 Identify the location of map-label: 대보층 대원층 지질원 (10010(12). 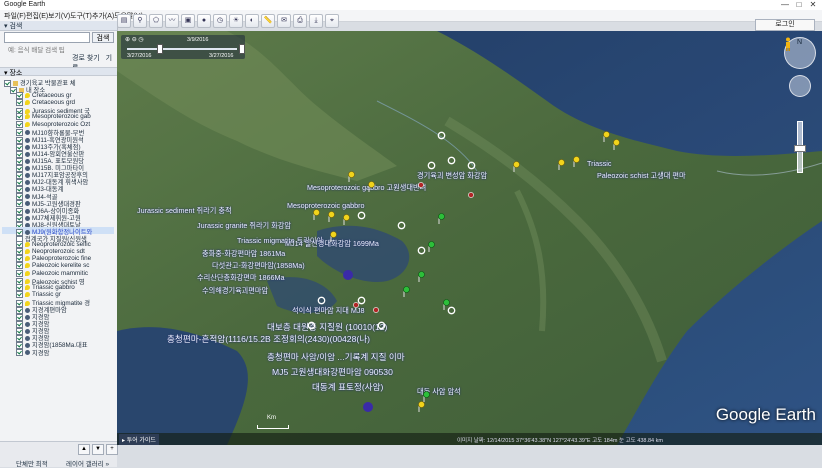
(327, 327).